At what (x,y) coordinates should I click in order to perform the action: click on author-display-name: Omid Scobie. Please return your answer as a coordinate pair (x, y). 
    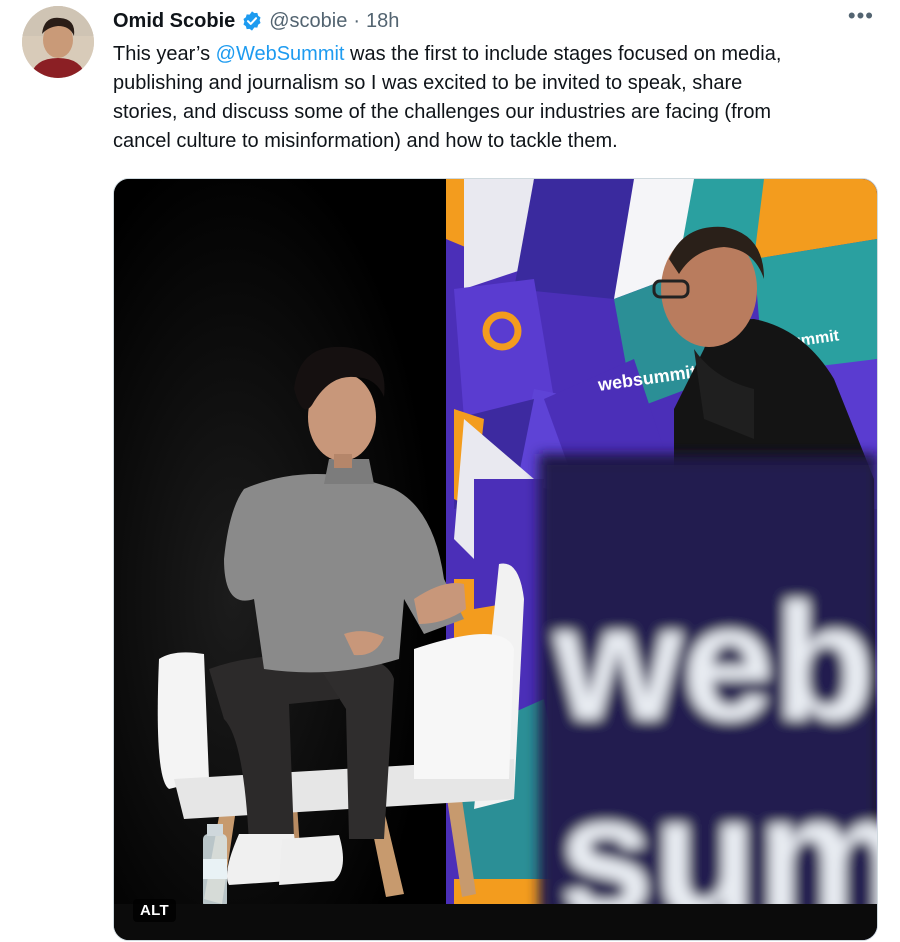
    Looking at the image, I should click on (174, 21).